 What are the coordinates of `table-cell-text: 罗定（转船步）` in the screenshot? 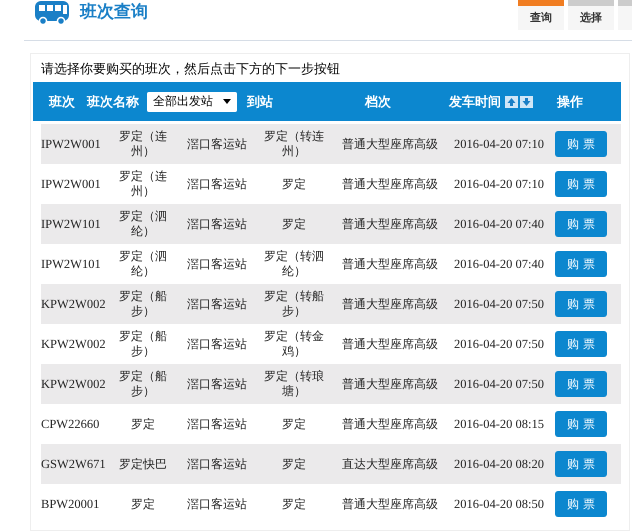 It's located at (294, 304).